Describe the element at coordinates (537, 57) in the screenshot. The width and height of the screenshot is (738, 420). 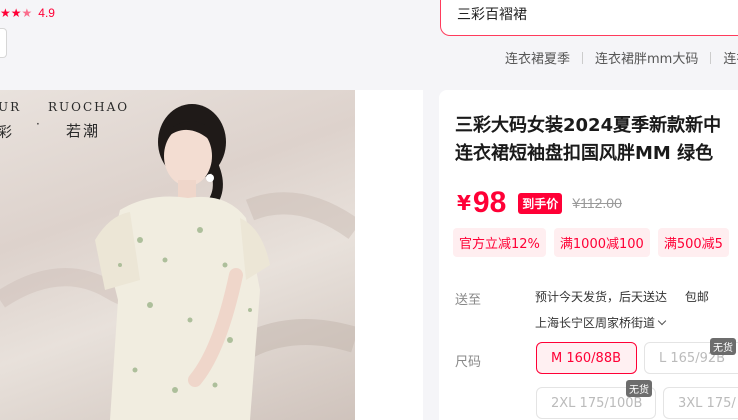
I see `hot-word-link: 连衣裙夏季` at that location.